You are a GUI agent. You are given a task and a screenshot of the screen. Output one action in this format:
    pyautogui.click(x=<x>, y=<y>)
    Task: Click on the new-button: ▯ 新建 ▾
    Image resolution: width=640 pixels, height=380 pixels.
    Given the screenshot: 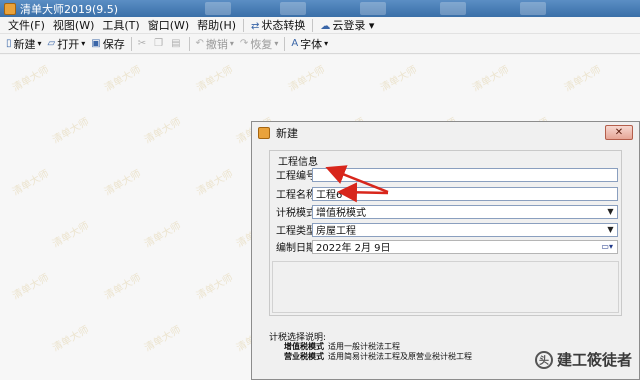 What is the action you would take?
    pyautogui.click(x=24, y=44)
    